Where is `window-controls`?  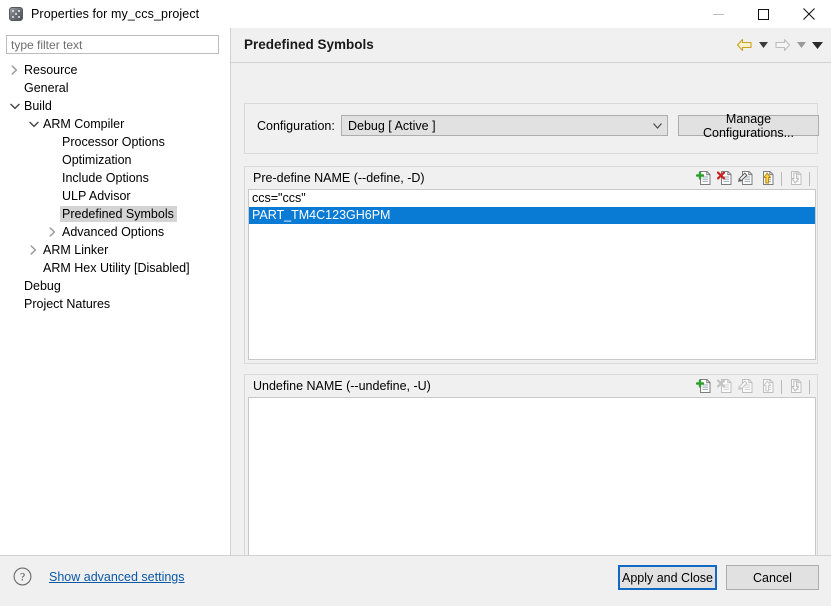
window-controls is located at coordinates (763, 14).